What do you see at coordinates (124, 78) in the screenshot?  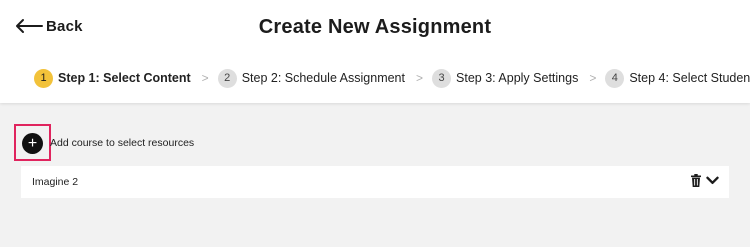 I see `step-label: Step 1: Select Content` at bounding box center [124, 78].